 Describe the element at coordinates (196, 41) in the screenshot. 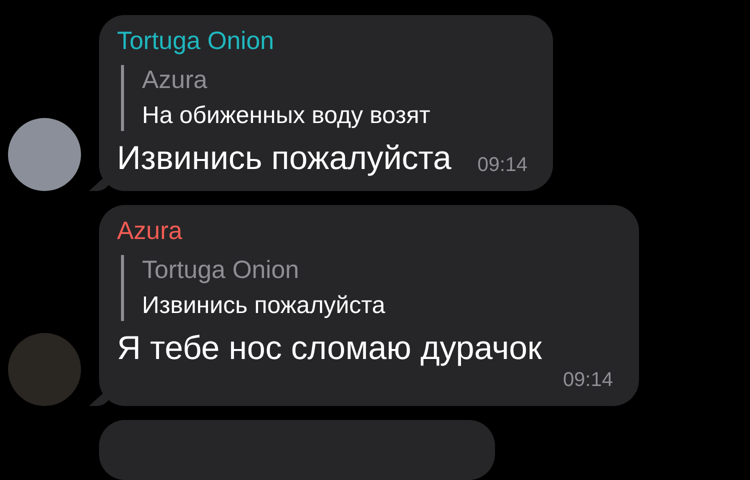

I see `sender-name: Tortuga Onion` at that location.